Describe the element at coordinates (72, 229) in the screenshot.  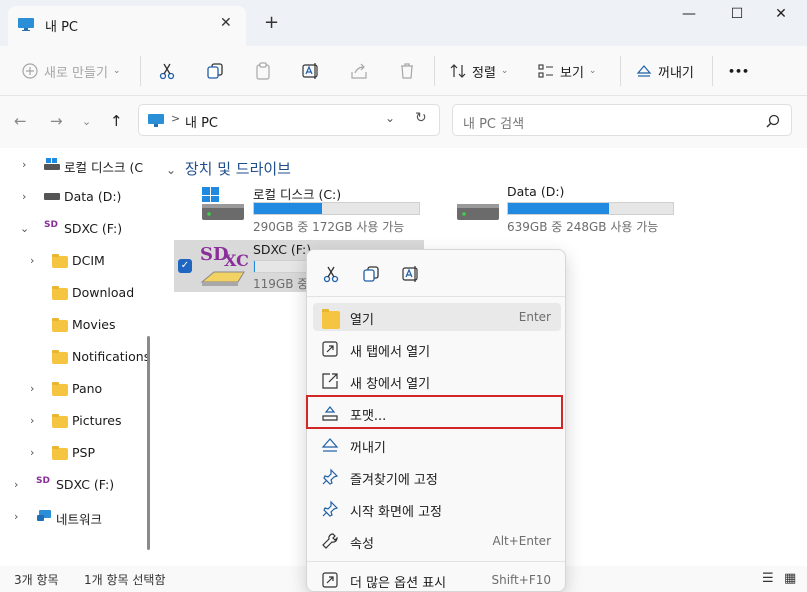
I see `sidebar-item-sdxc: ⌄ SD SDXC (F:)` at that location.